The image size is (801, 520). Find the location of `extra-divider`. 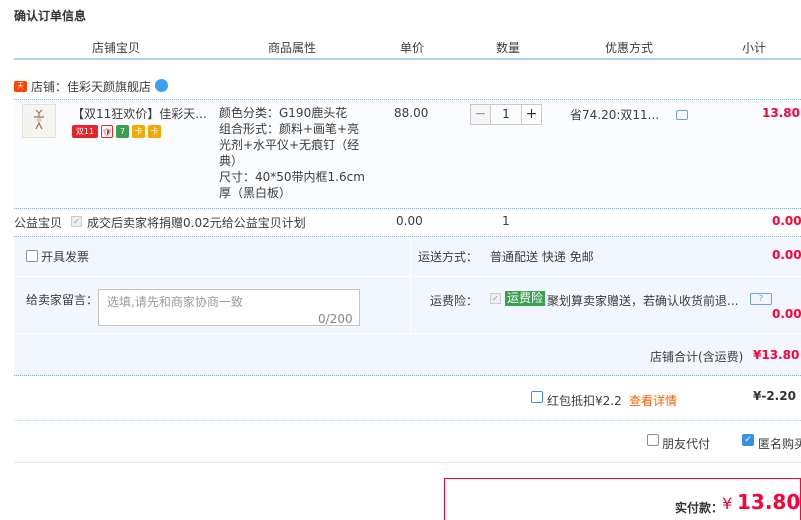

extra-divider is located at coordinates (407, 462).